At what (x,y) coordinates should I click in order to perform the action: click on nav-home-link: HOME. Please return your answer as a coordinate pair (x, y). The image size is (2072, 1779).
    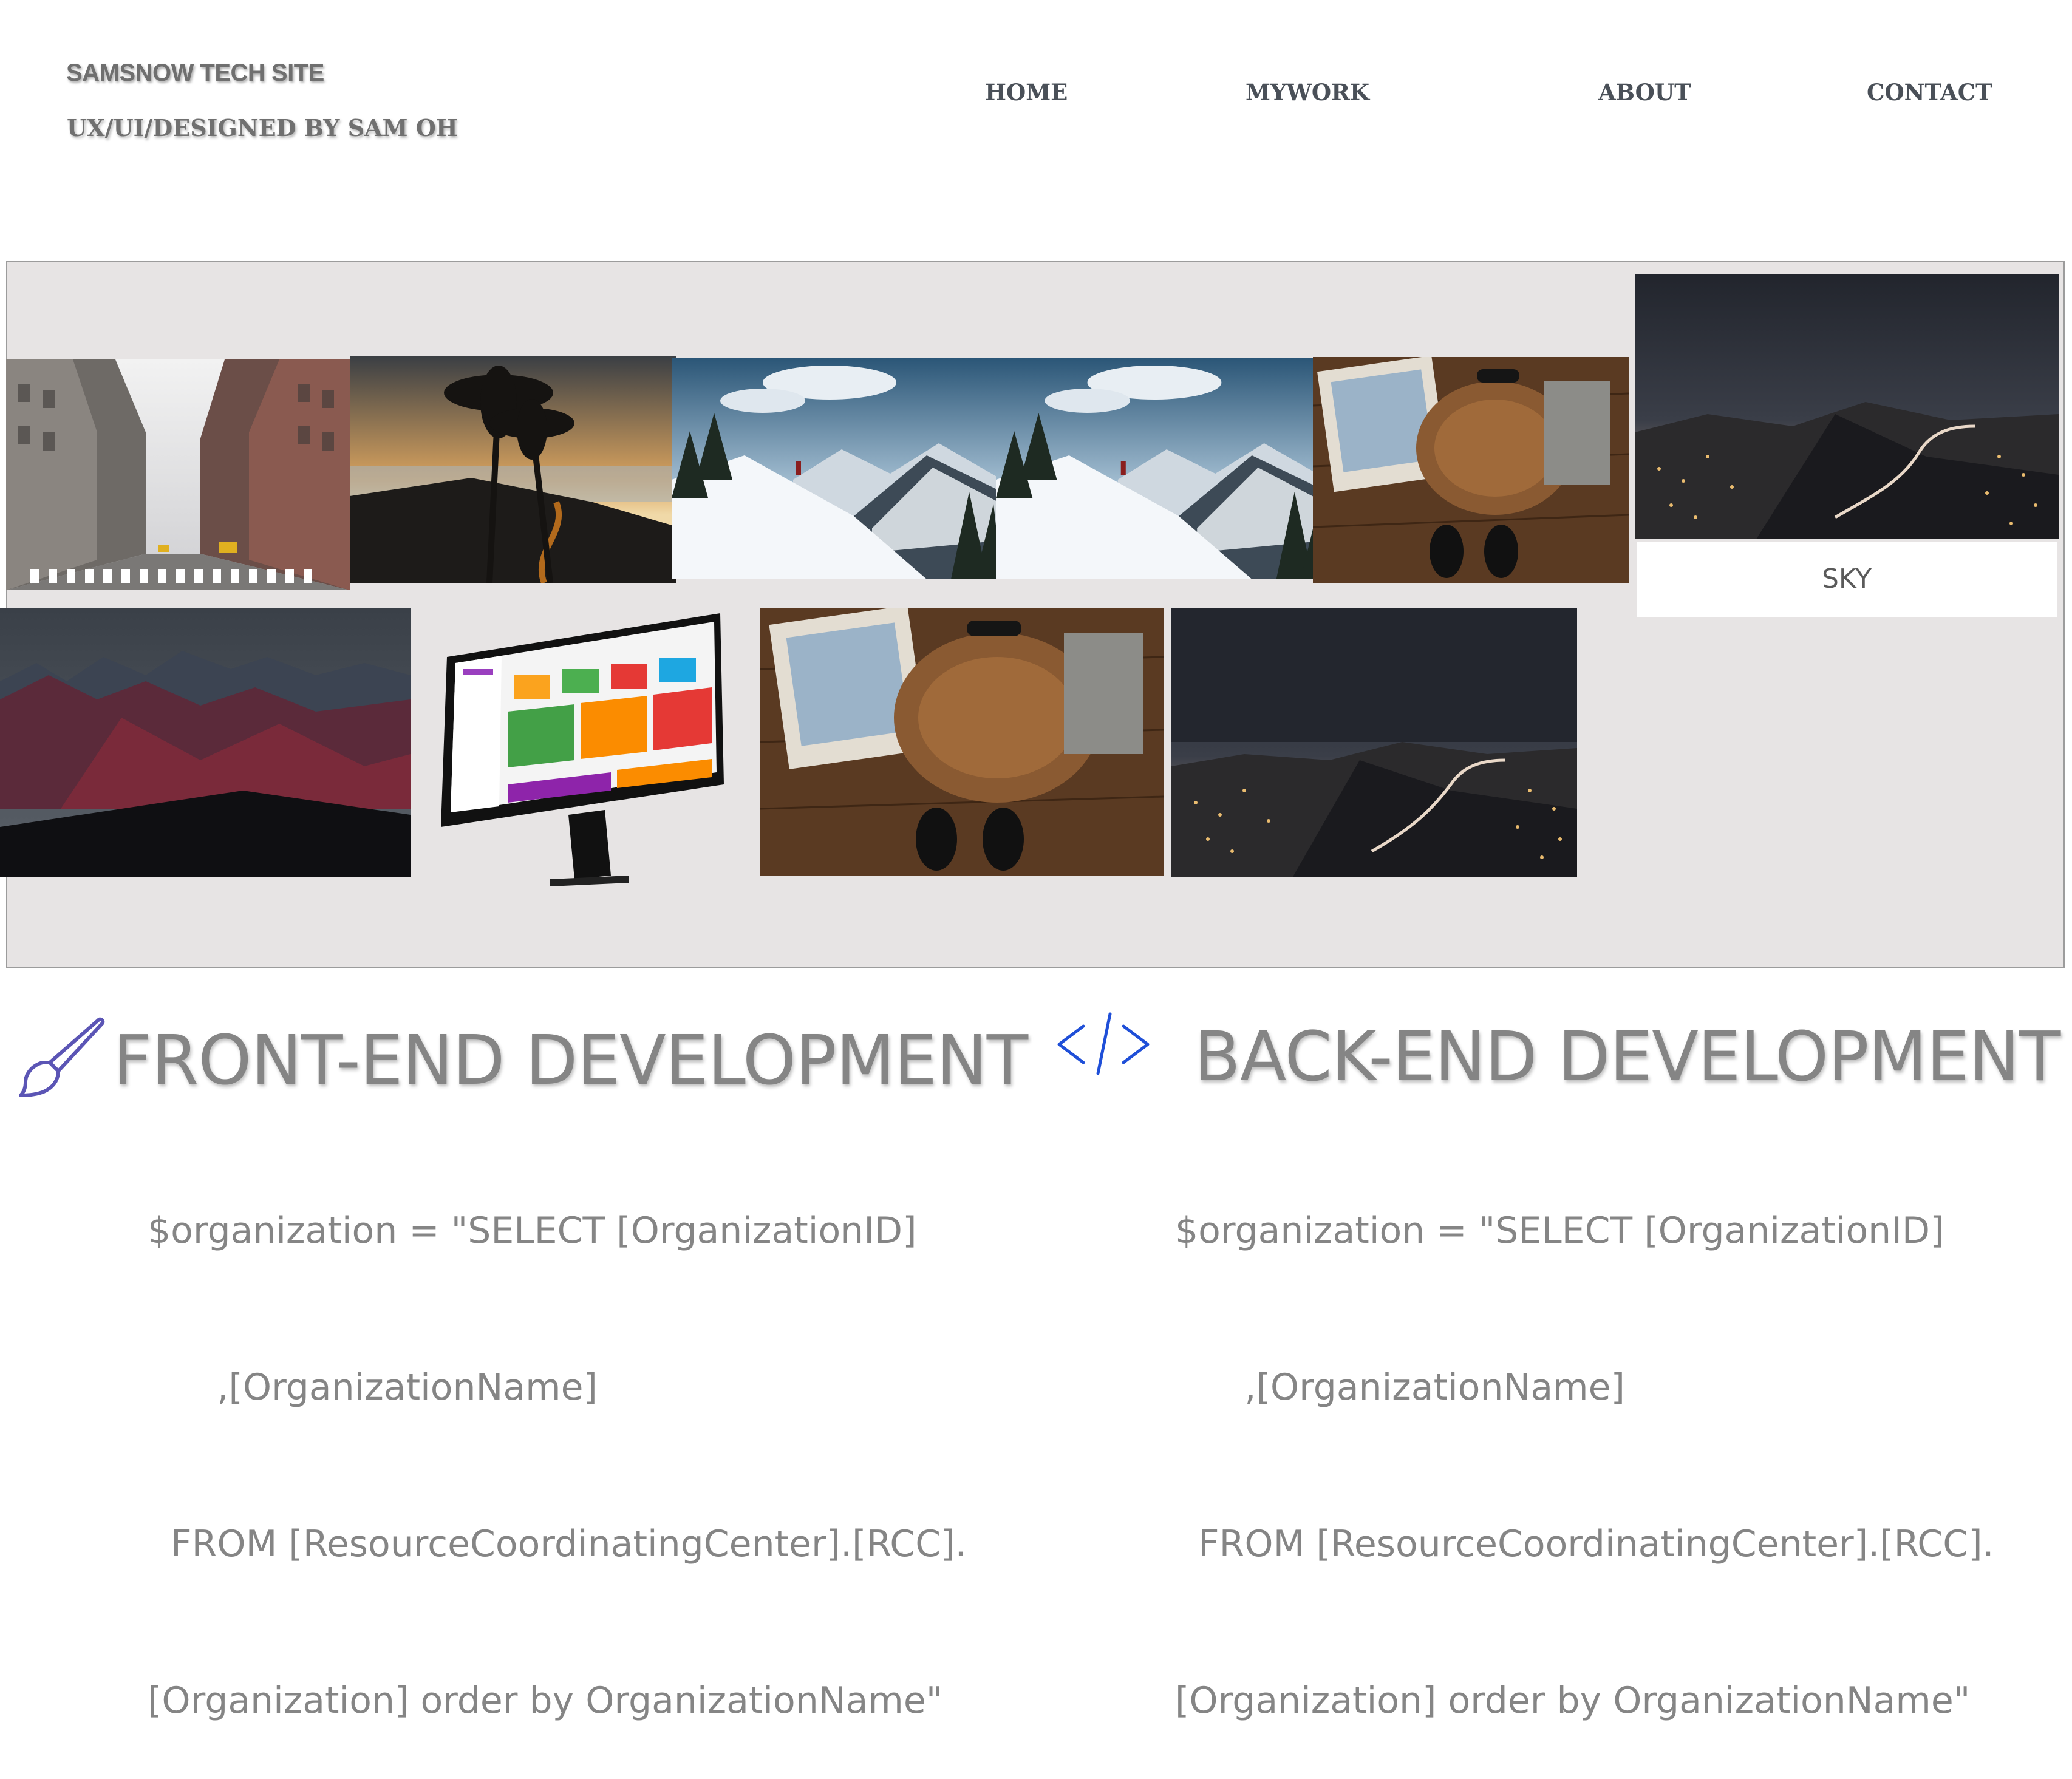
    Looking at the image, I should click on (1026, 92).